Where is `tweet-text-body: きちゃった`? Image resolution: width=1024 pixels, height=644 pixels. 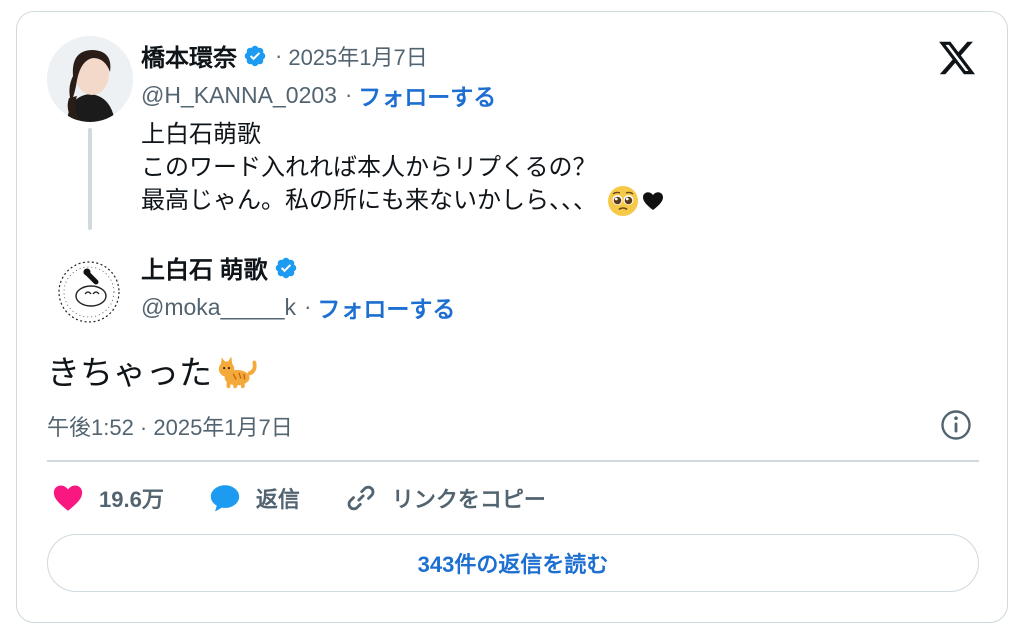 tweet-text-body: きちゃった is located at coordinates (129, 372).